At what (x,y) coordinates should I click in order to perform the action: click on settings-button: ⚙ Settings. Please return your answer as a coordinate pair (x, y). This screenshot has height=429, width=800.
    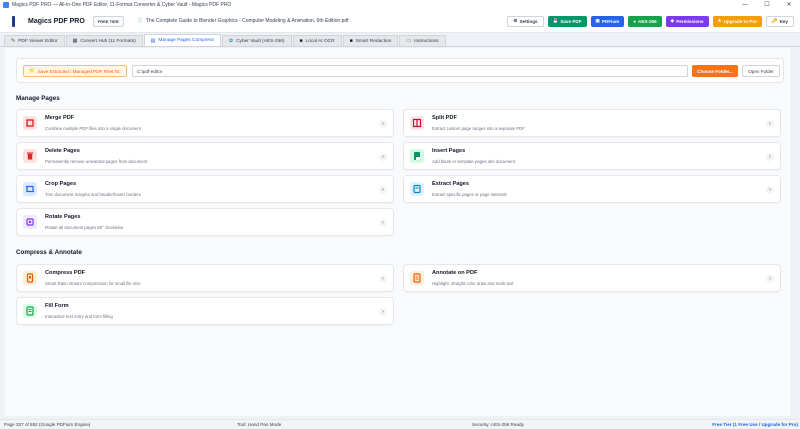
    Looking at the image, I should click on (525, 21).